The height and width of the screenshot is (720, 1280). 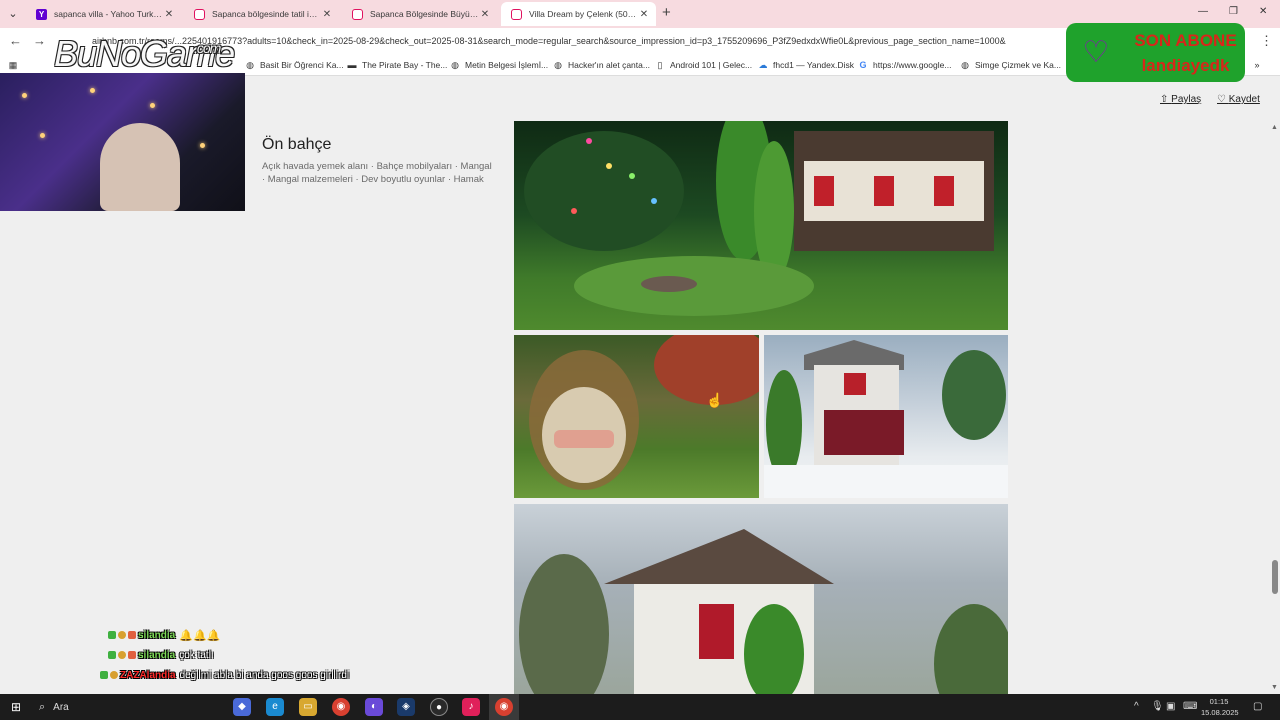 What do you see at coordinates (41, 14) in the screenshot?
I see `yahoo-favicon-icon: Y` at bounding box center [41, 14].